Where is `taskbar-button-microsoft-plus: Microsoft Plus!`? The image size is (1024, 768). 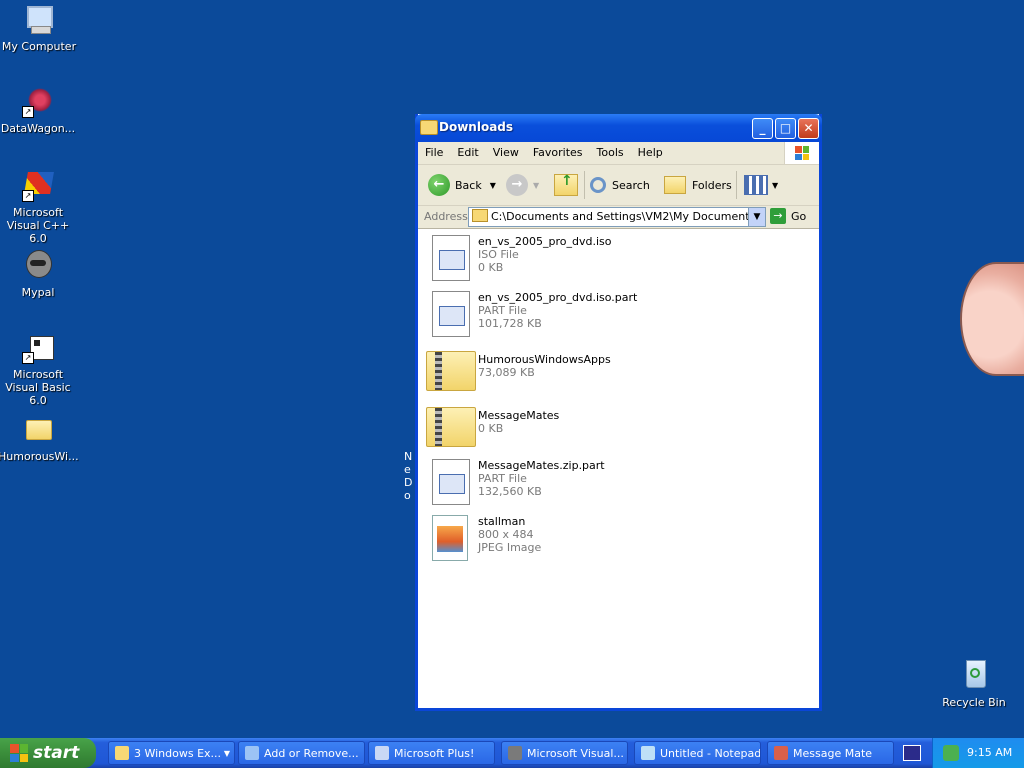 taskbar-button-microsoft-plus: Microsoft Plus! is located at coordinates (431, 753).